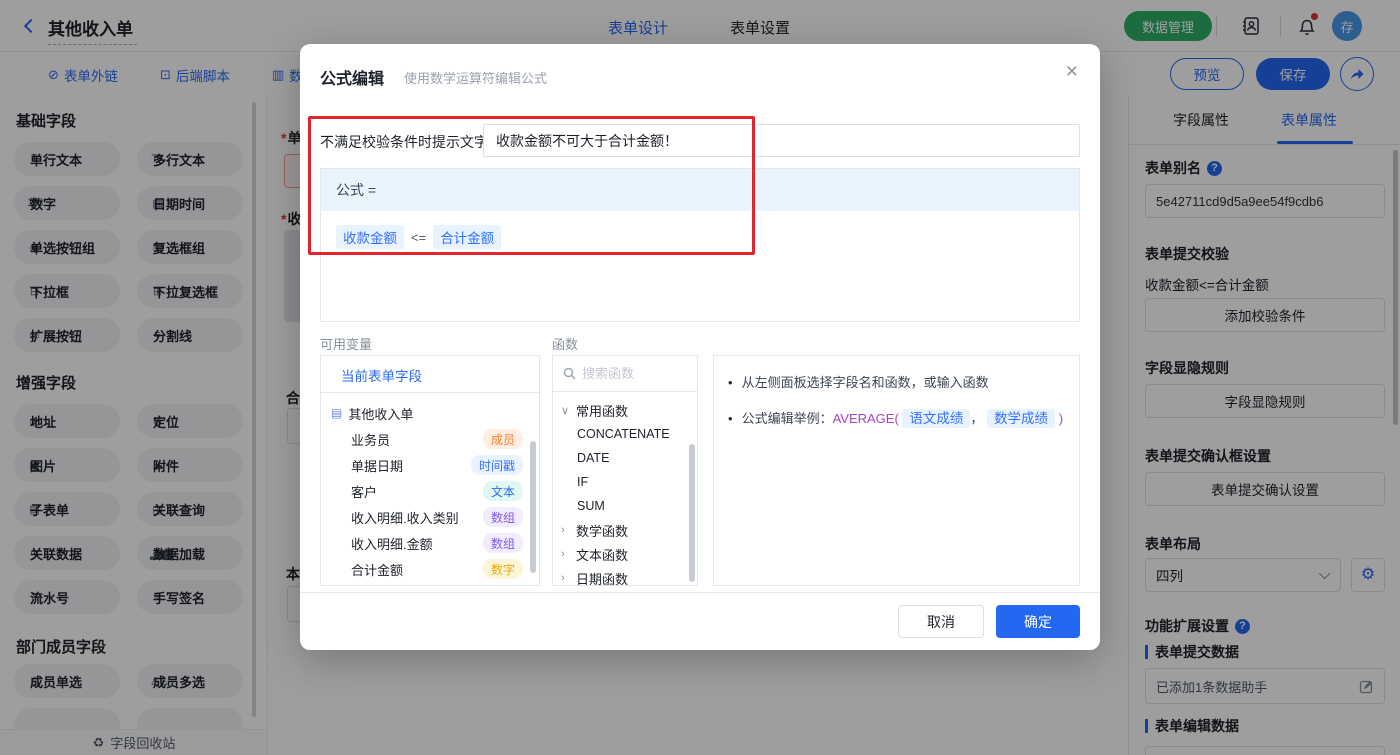 Image resolution: width=1400 pixels, height=755 pixels. I want to click on function-search, so click(625, 374).